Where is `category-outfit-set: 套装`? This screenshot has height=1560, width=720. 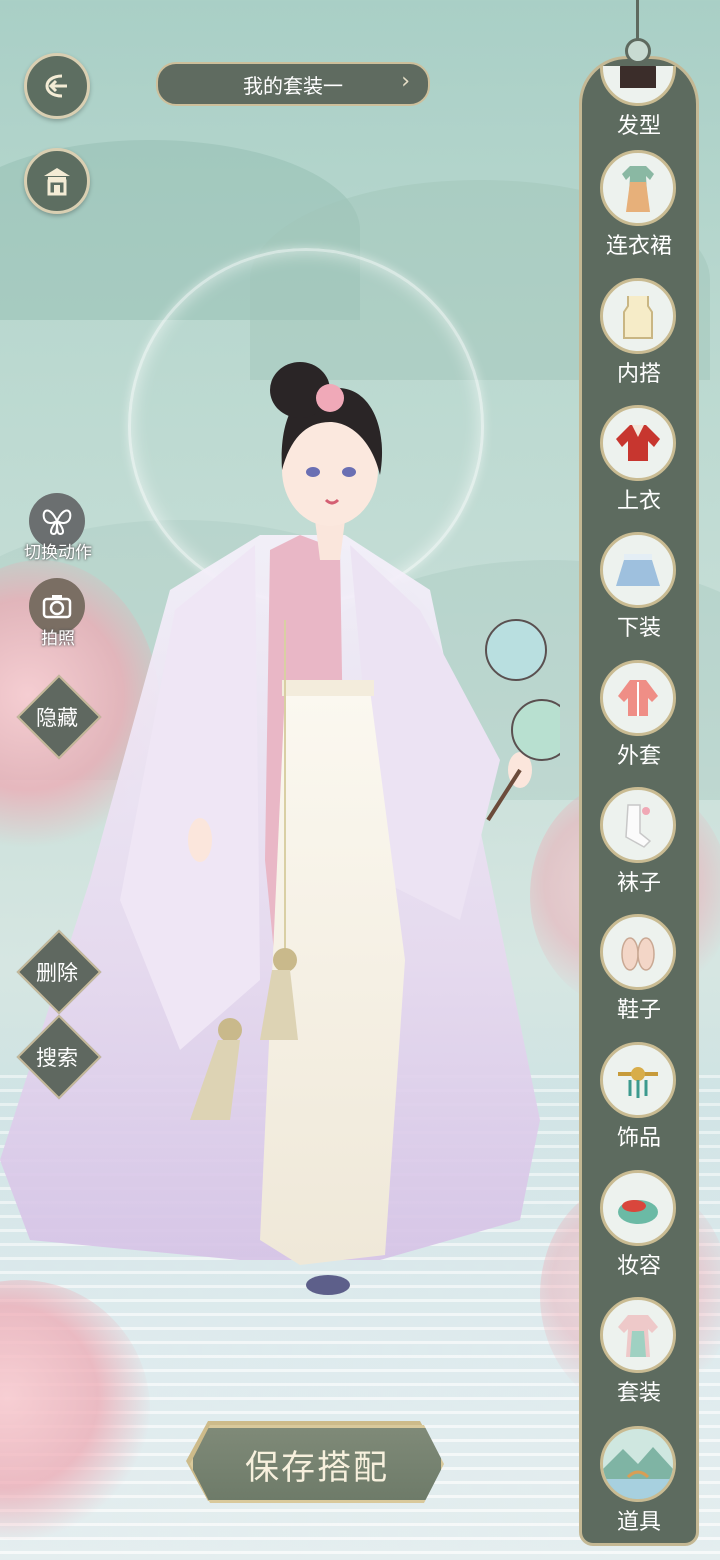 category-outfit-set: 套装 is located at coordinates (639, 1352).